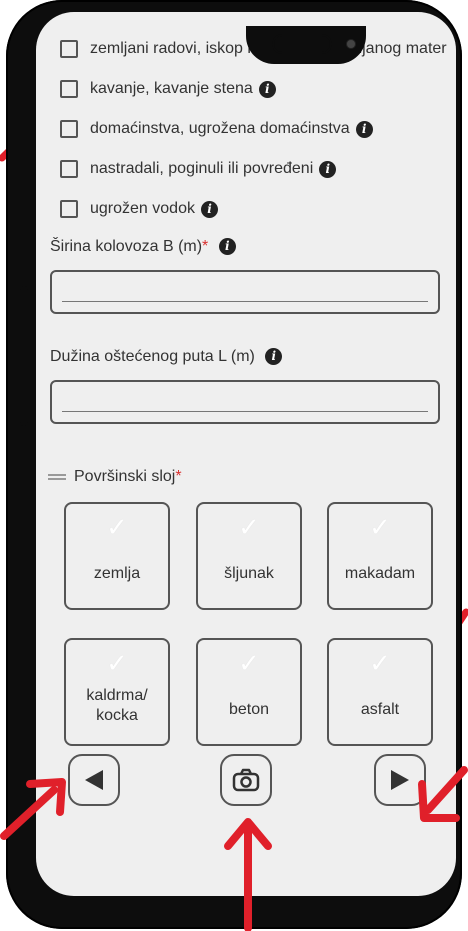  What do you see at coordinates (249, 692) in the screenshot?
I see `option-tile-beton: ✓ beton` at bounding box center [249, 692].